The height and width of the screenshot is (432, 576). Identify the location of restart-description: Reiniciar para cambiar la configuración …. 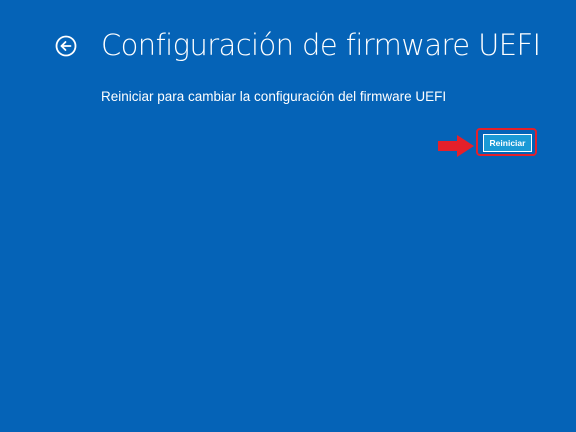
(274, 96).